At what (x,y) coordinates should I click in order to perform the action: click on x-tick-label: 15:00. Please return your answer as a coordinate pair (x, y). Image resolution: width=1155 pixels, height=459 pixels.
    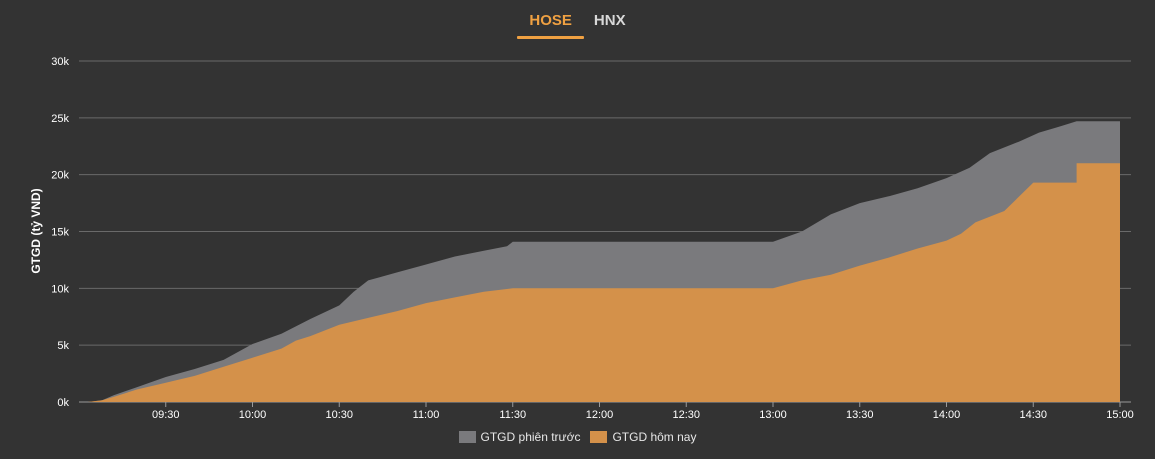
    Looking at the image, I should click on (1120, 415).